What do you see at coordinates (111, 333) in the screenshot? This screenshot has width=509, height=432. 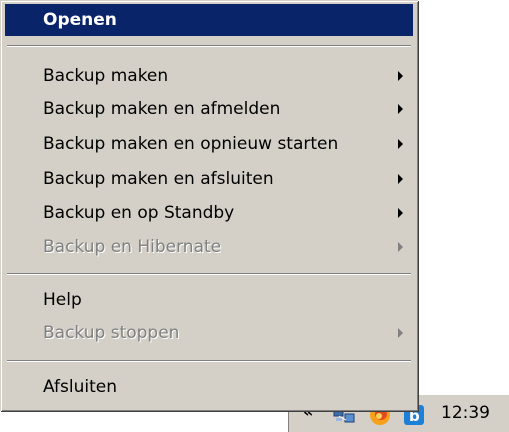 I see `menu-item-label: Backup stoppen` at bounding box center [111, 333].